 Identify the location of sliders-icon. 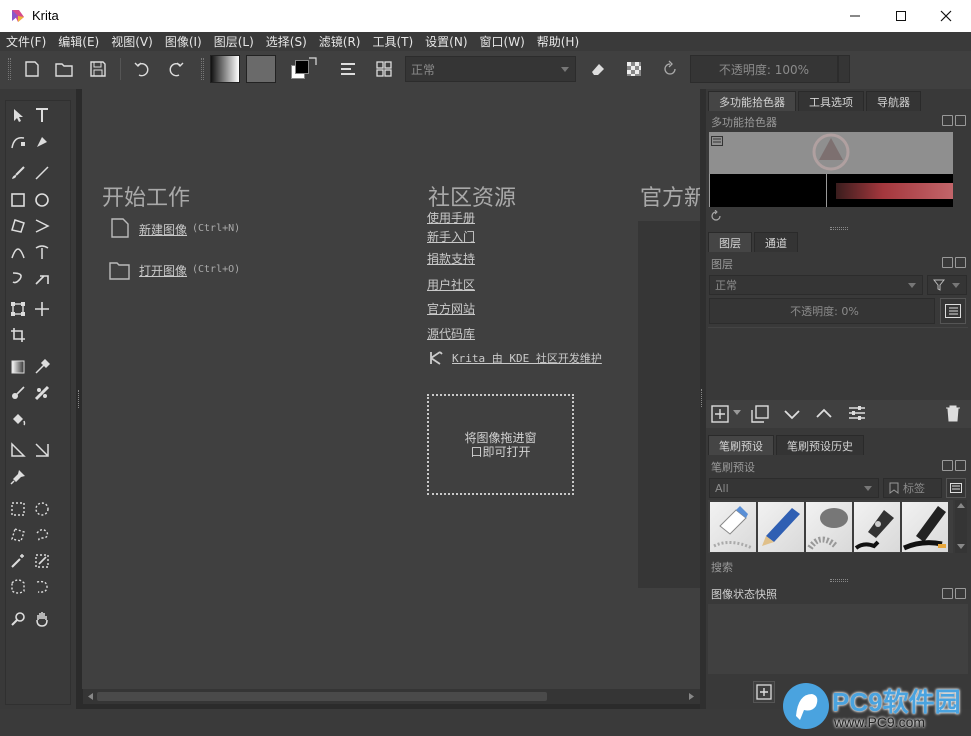
(857, 413).